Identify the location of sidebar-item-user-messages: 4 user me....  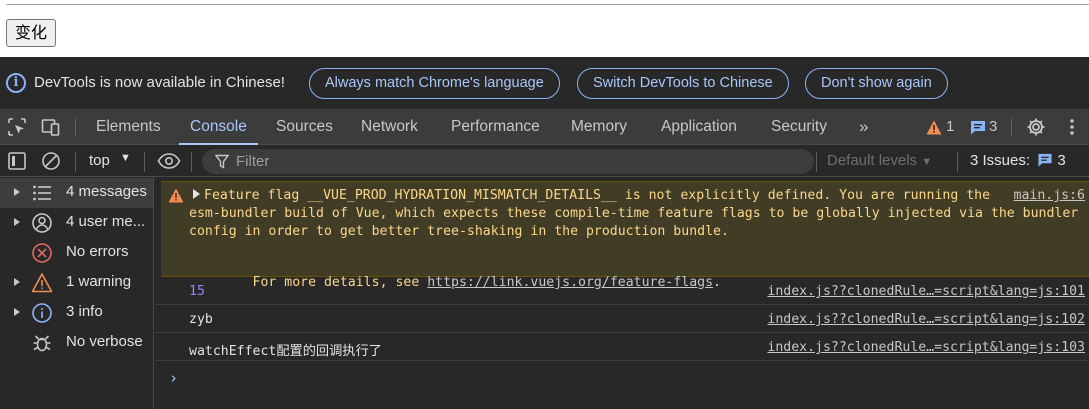
(76, 223).